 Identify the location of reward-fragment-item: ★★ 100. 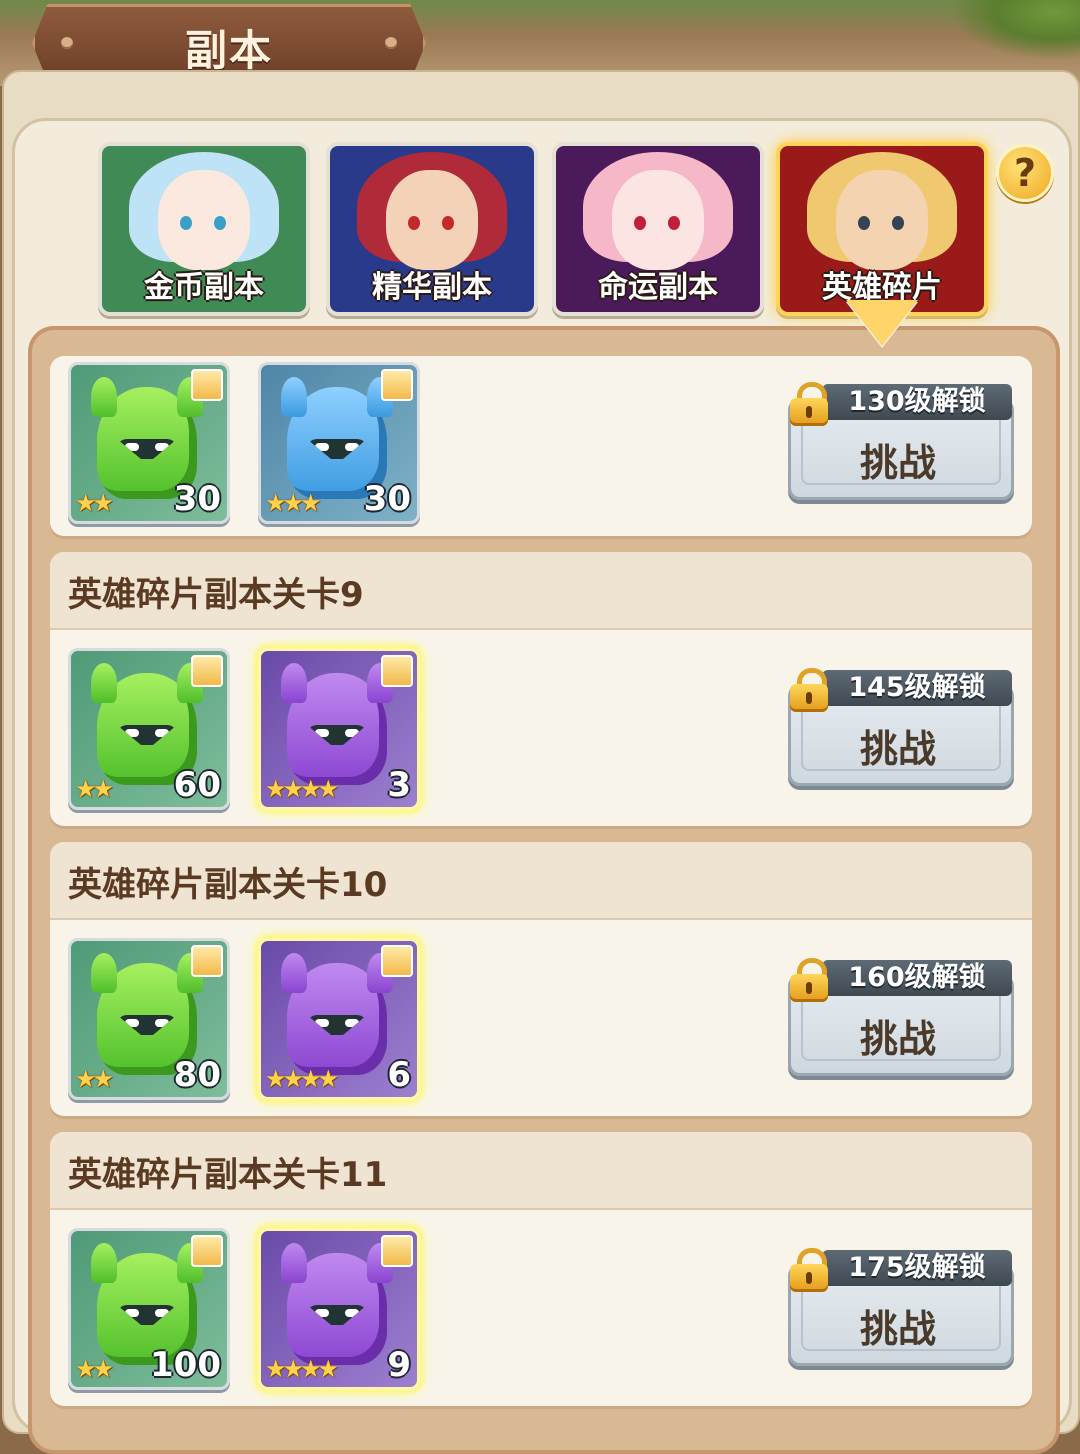
(149, 1309).